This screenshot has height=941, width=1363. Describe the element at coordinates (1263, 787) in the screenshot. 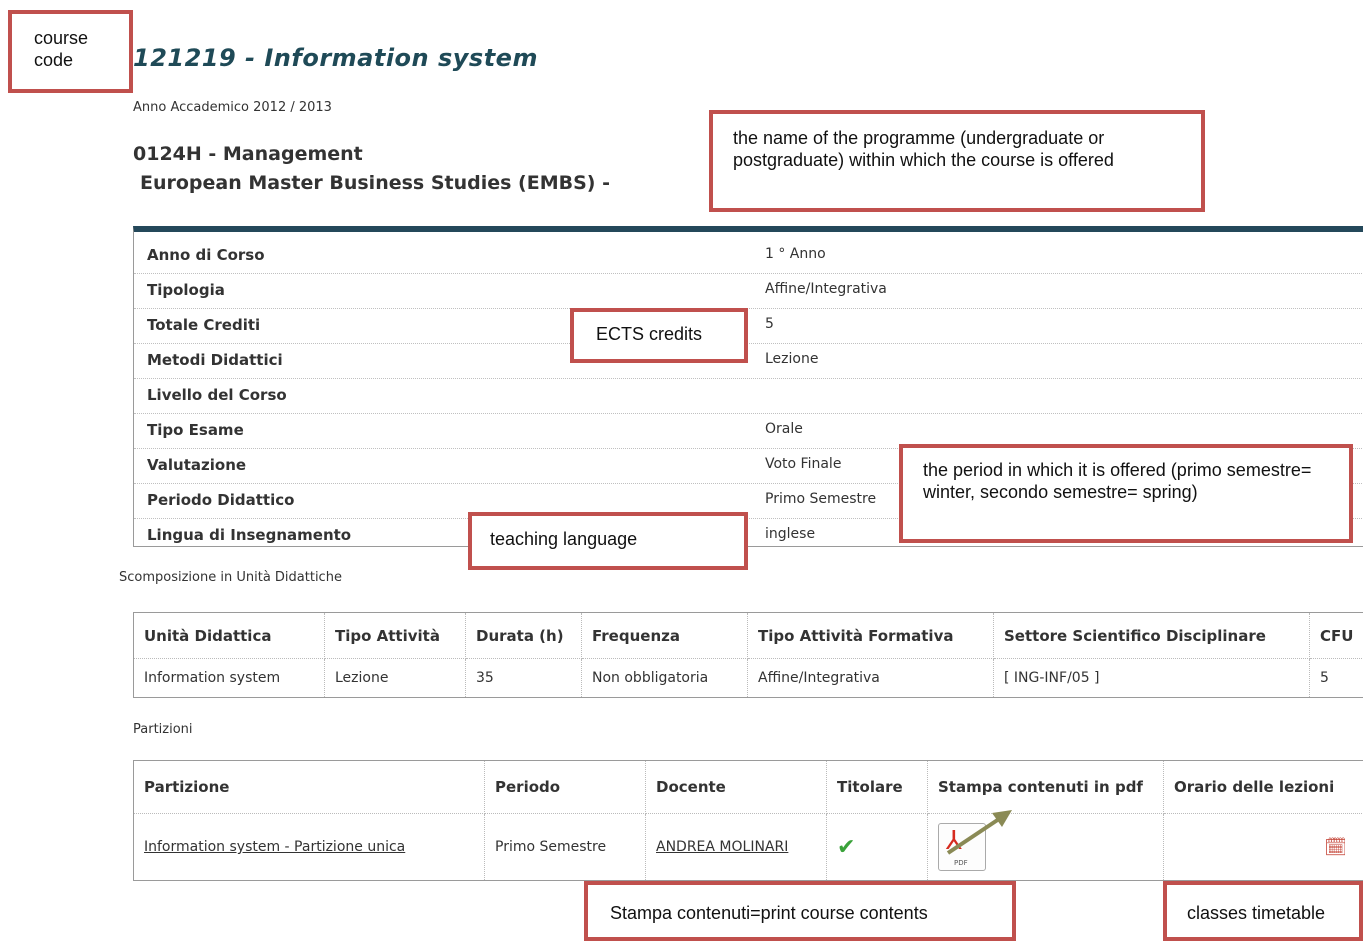

I see `col-orario: Orario delle lezioni` at that location.